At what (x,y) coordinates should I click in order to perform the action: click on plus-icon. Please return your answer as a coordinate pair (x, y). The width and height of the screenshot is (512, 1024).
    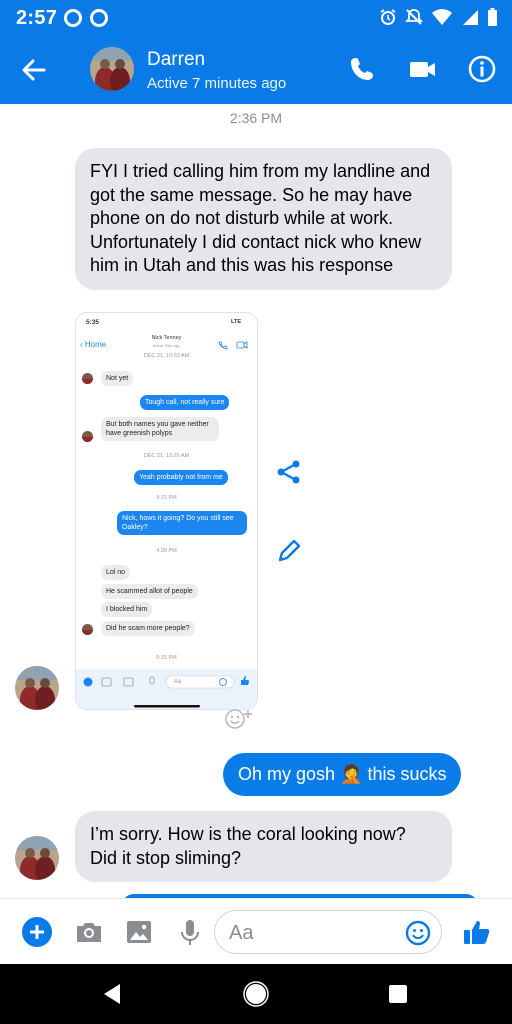
    Looking at the image, I should click on (37, 932).